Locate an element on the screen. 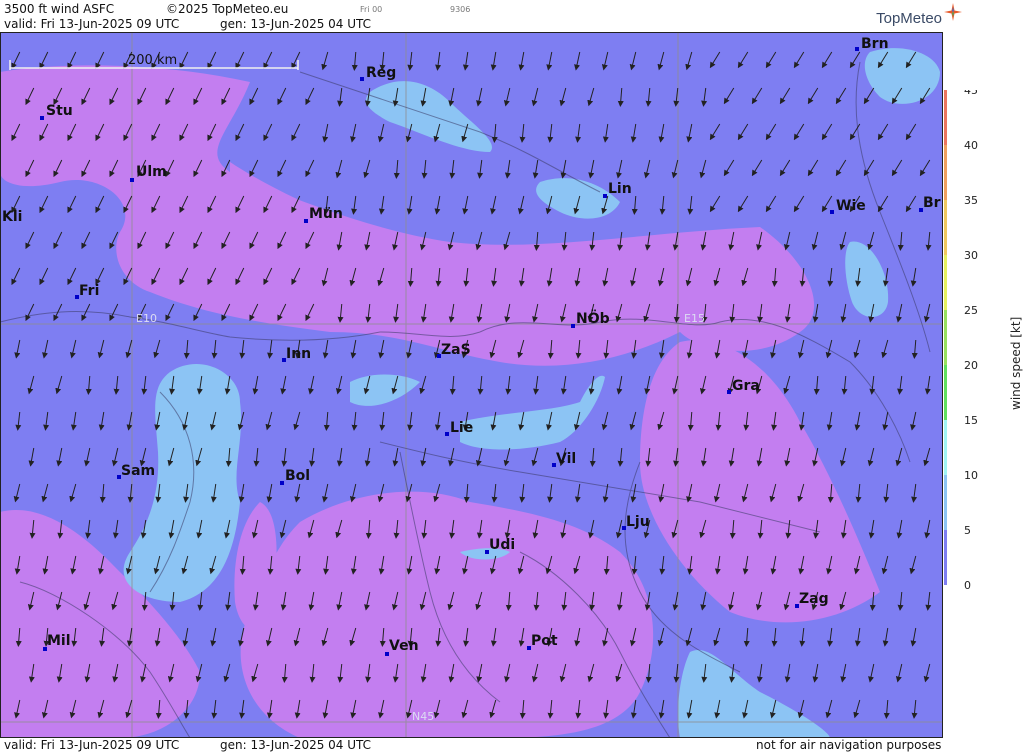  legend-tick-label: 0 is located at coordinates (967, 584).